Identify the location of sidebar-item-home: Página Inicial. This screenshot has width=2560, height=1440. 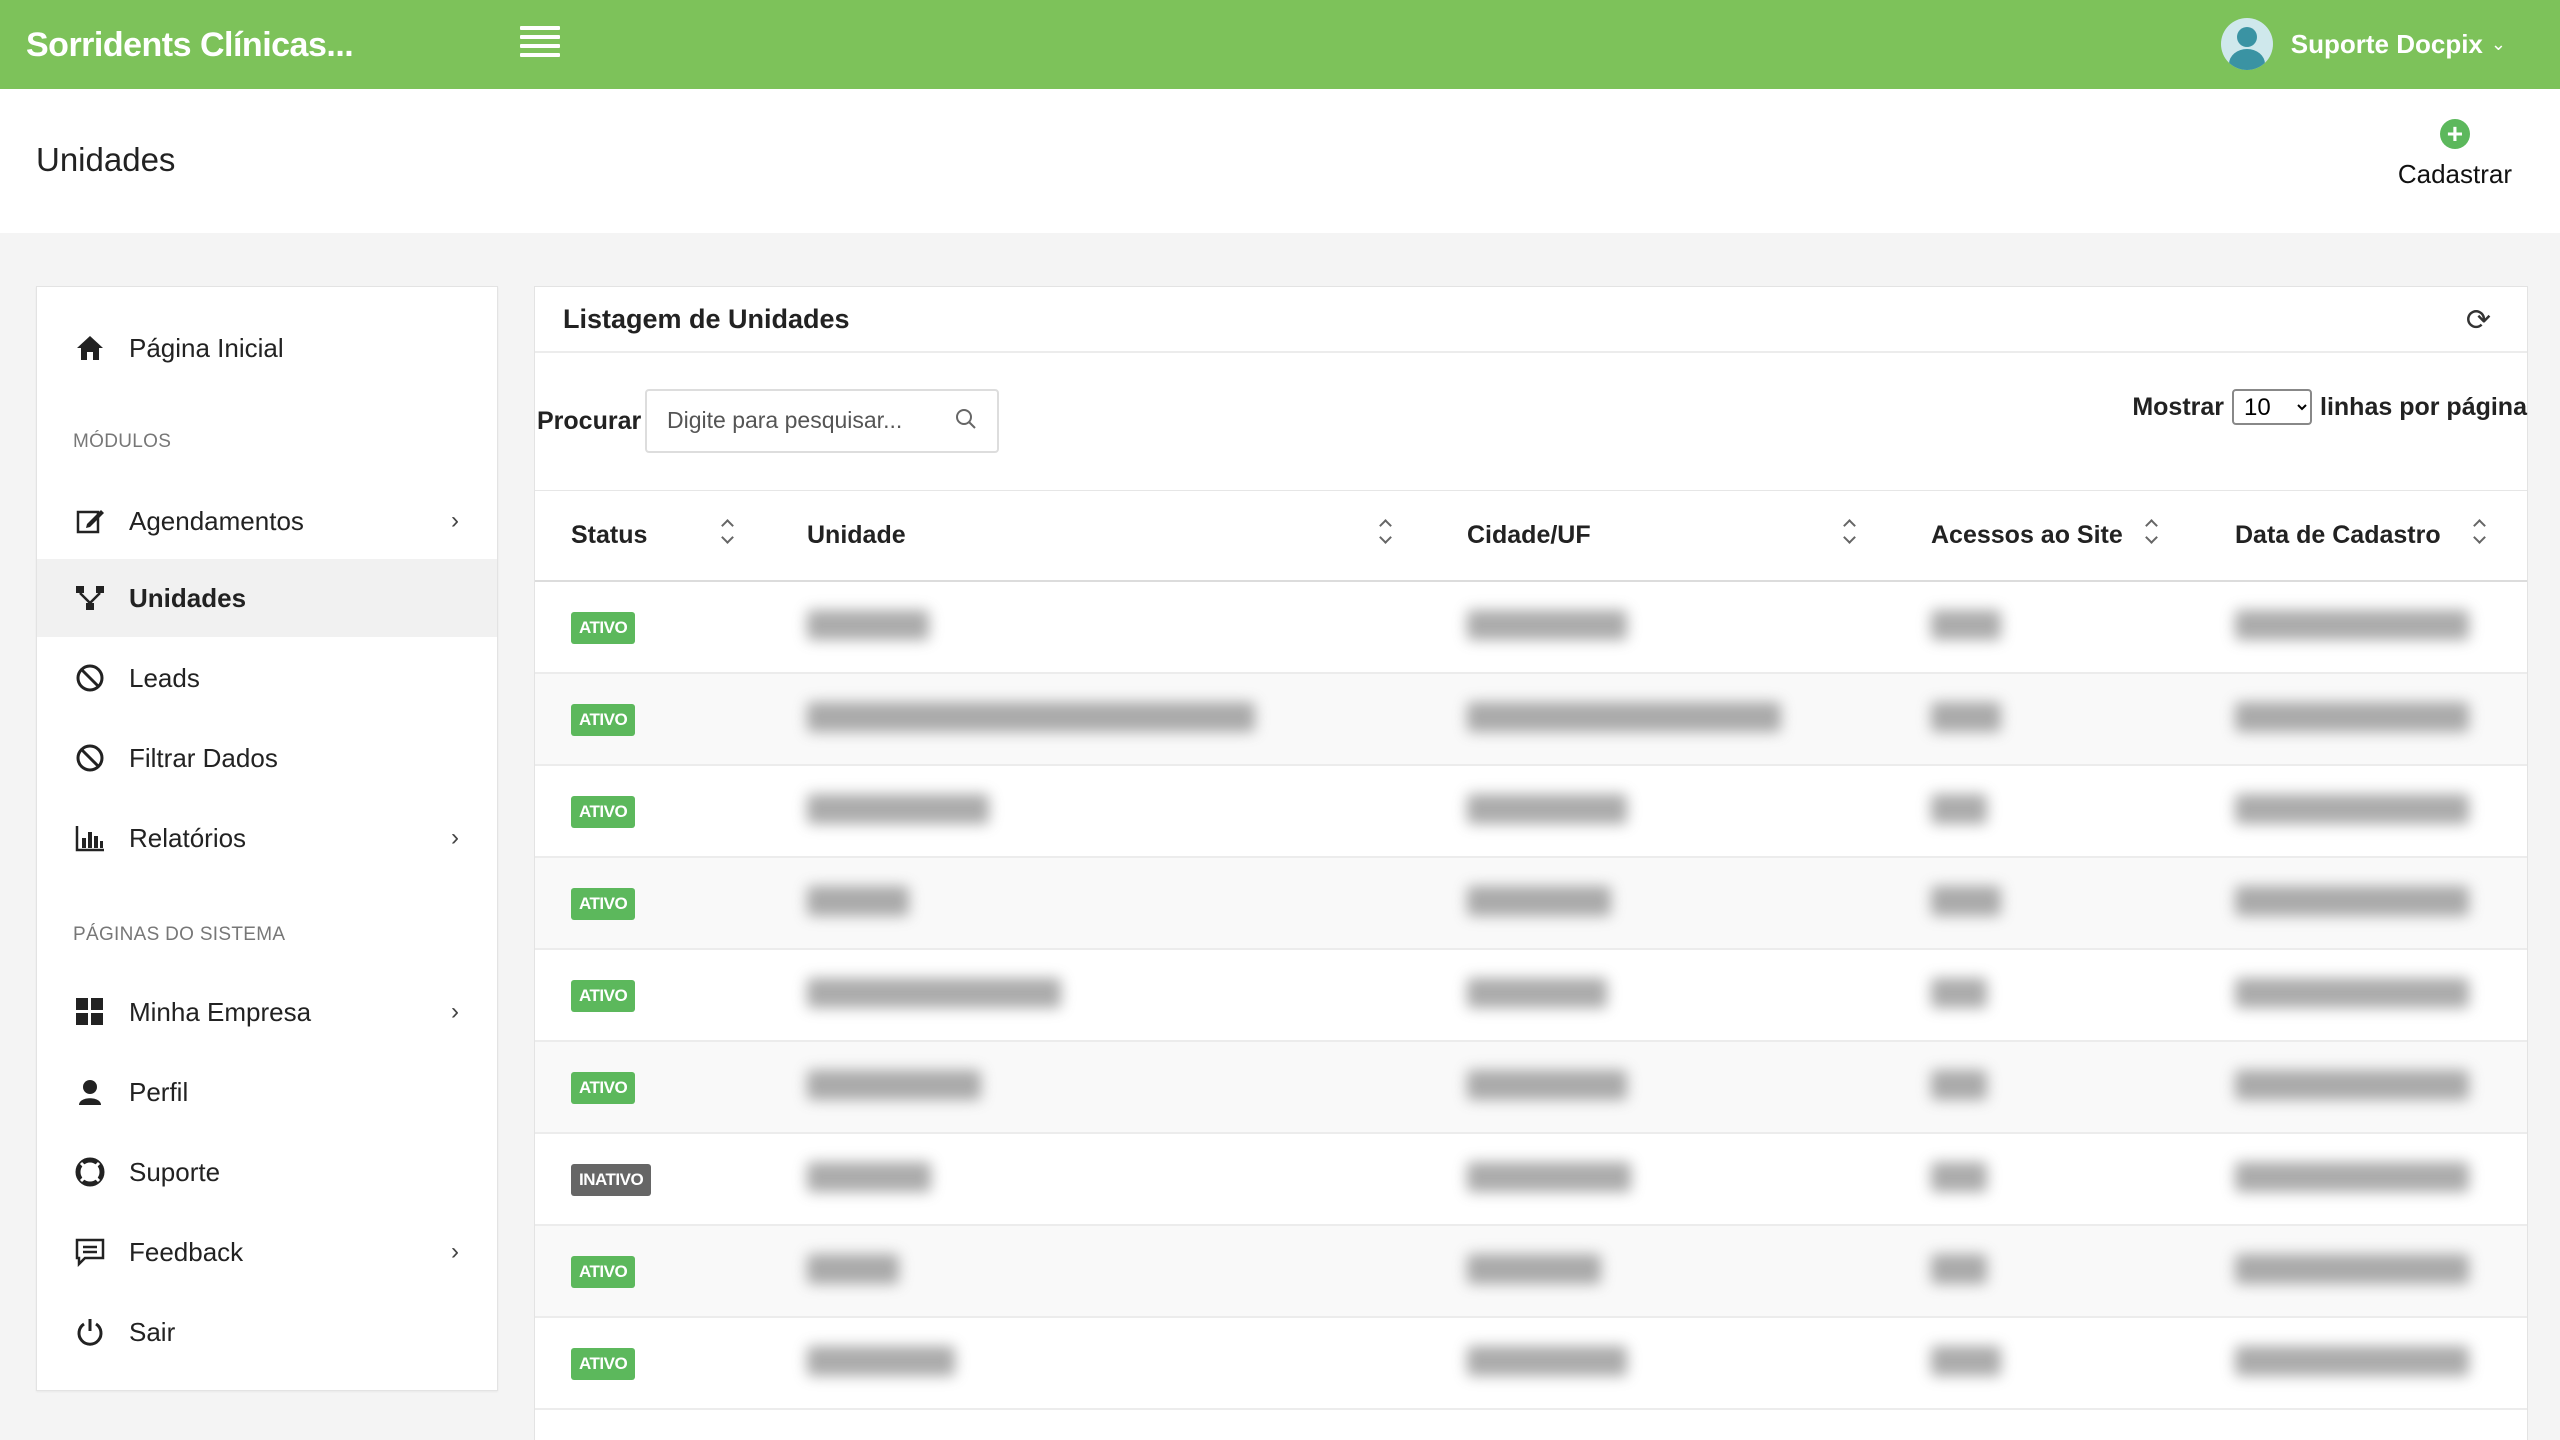
(267, 348).